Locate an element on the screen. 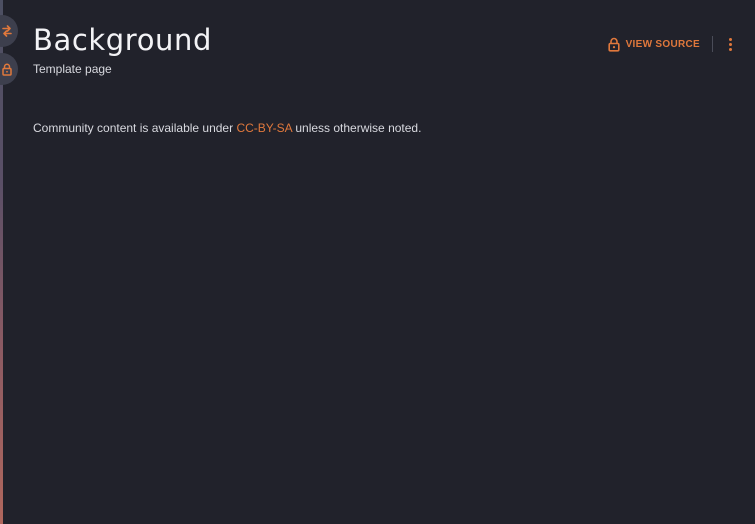 The width and height of the screenshot is (755, 524). actions-divider is located at coordinates (712, 44).